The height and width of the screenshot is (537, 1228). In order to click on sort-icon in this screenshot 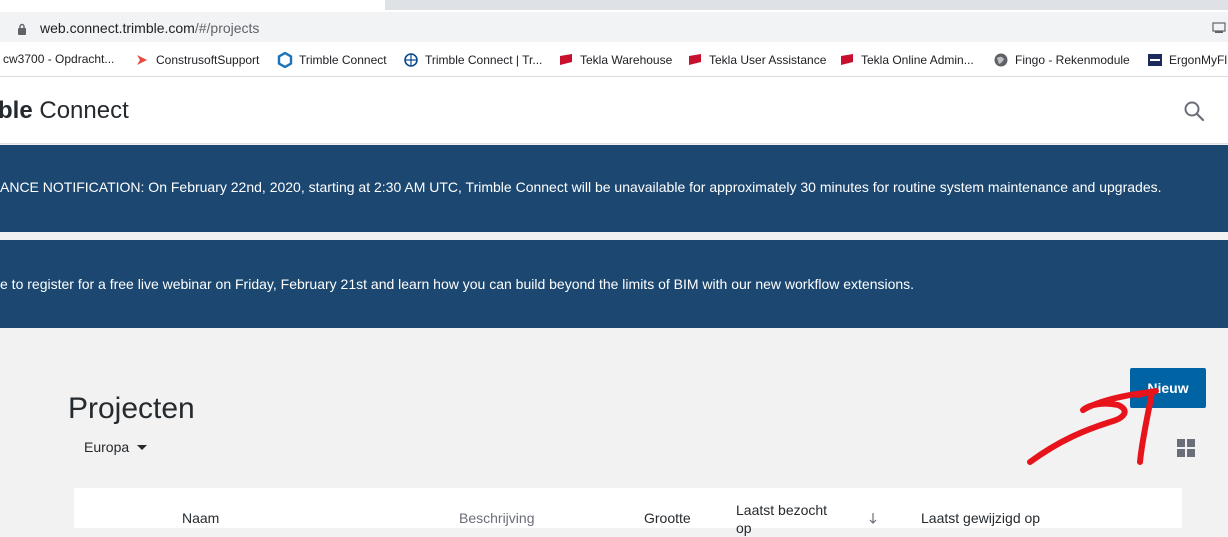, I will do `click(873, 518)`.